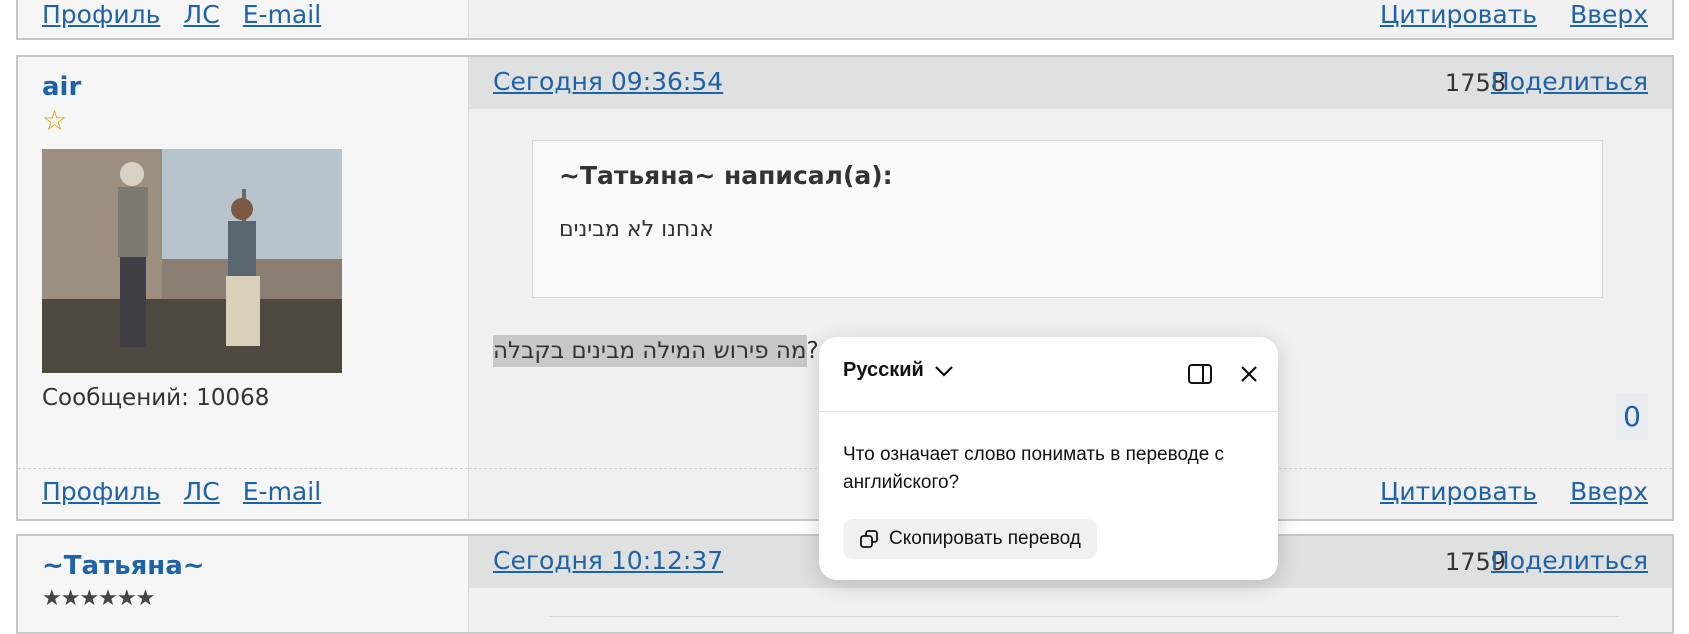 The image size is (1689, 634). I want to click on selected-text: מה פירוש המילה מבינים בקבלה, so click(650, 351).